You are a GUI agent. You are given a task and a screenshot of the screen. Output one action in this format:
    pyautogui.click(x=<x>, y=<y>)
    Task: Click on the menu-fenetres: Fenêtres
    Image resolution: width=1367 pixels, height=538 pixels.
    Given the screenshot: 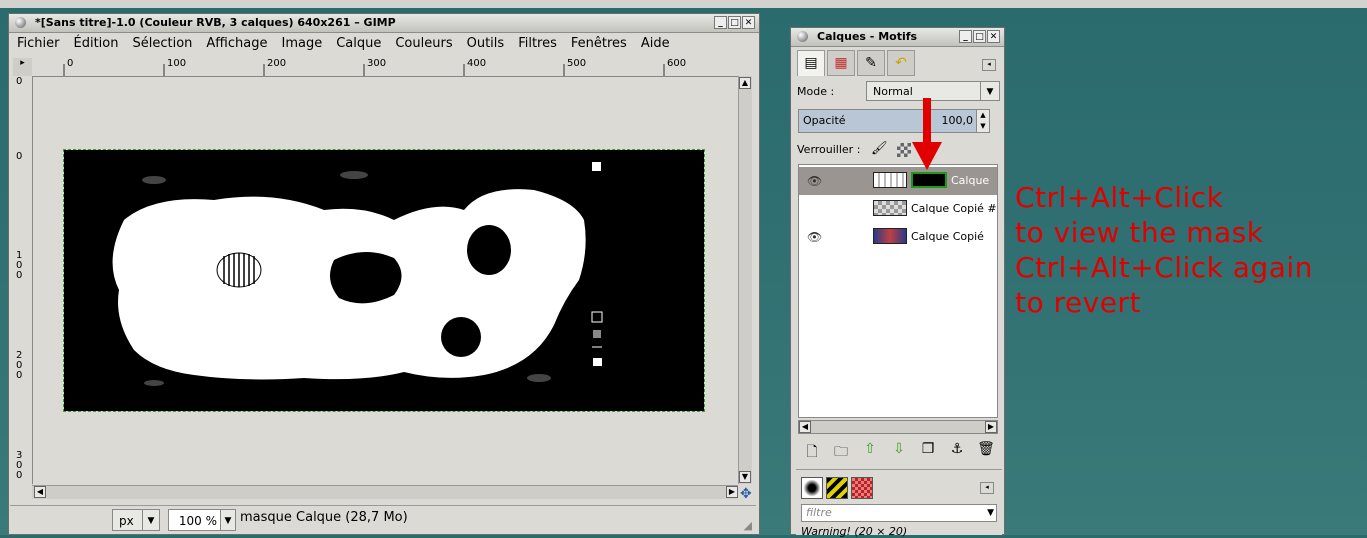 What is the action you would take?
    pyautogui.click(x=599, y=43)
    